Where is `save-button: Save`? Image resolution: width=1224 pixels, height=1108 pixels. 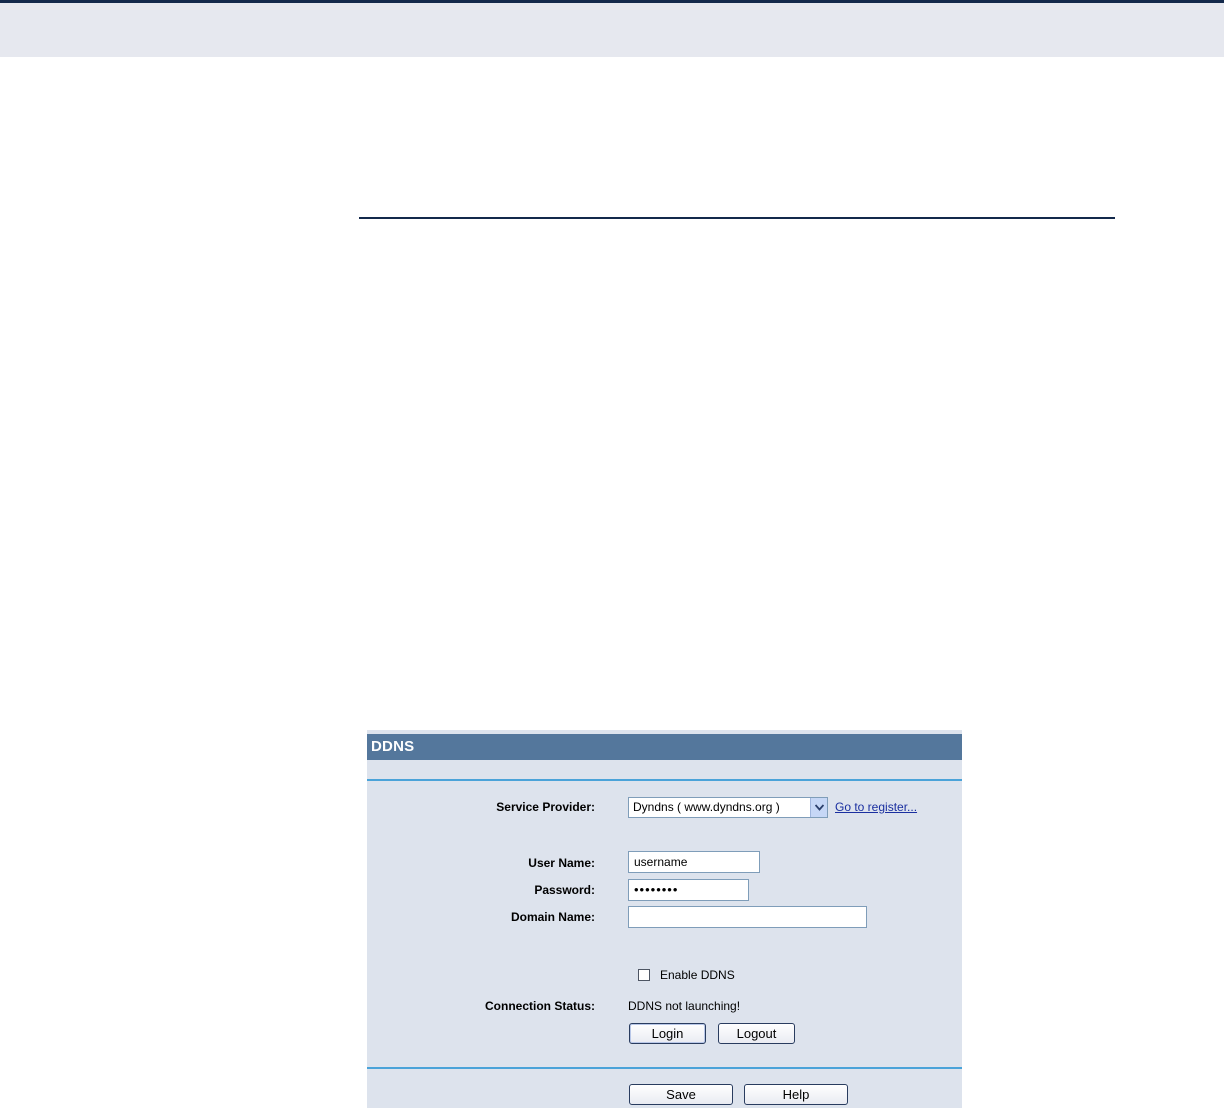
save-button: Save is located at coordinates (681, 1094).